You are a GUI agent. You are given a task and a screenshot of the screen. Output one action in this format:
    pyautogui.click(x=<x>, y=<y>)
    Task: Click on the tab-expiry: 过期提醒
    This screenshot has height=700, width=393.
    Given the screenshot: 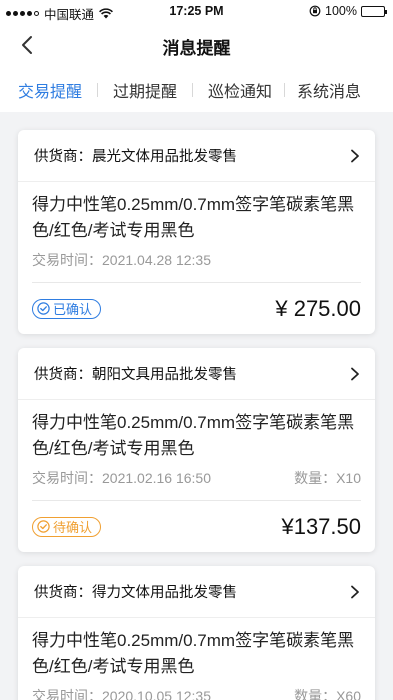 What is the action you would take?
    pyautogui.click(x=145, y=90)
    